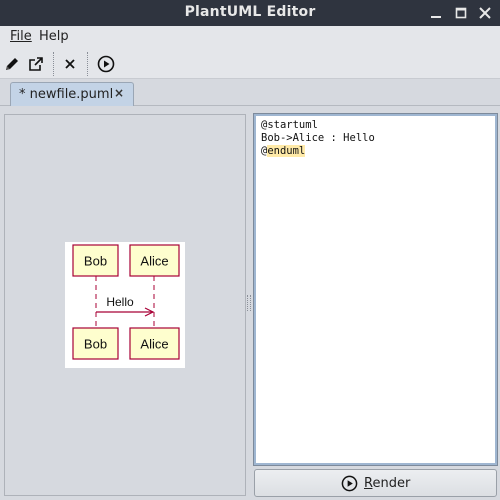 Image resolution: width=500 pixels, height=500 pixels. Describe the element at coordinates (95, 344) in the screenshot. I see `participant-bob-bottom-label: Bob` at that location.